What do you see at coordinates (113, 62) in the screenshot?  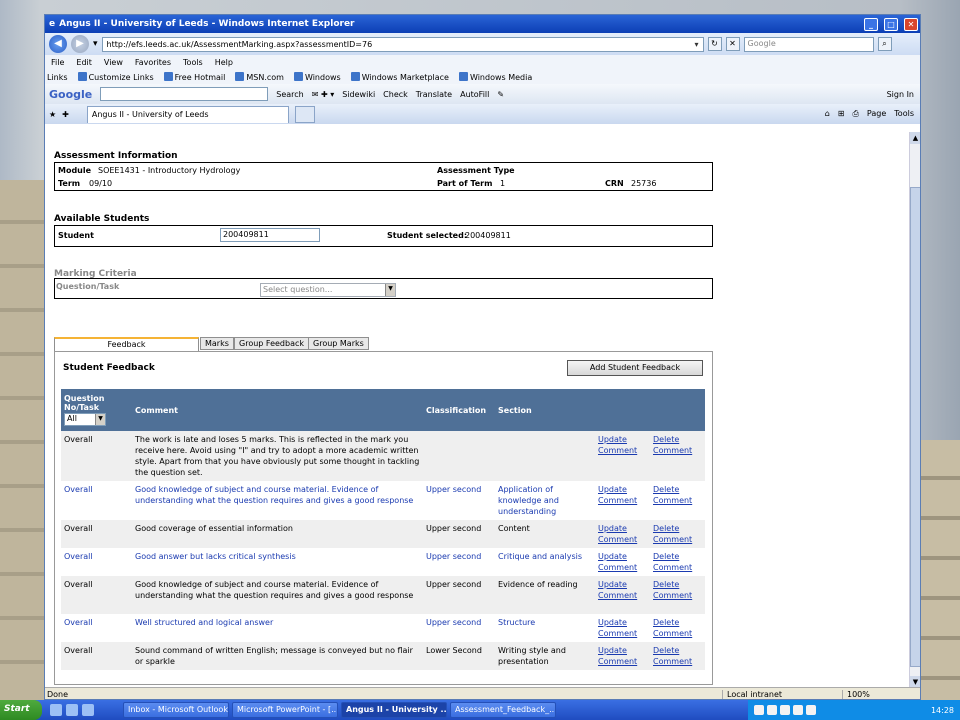 I see `menu-view: View` at bounding box center [113, 62].